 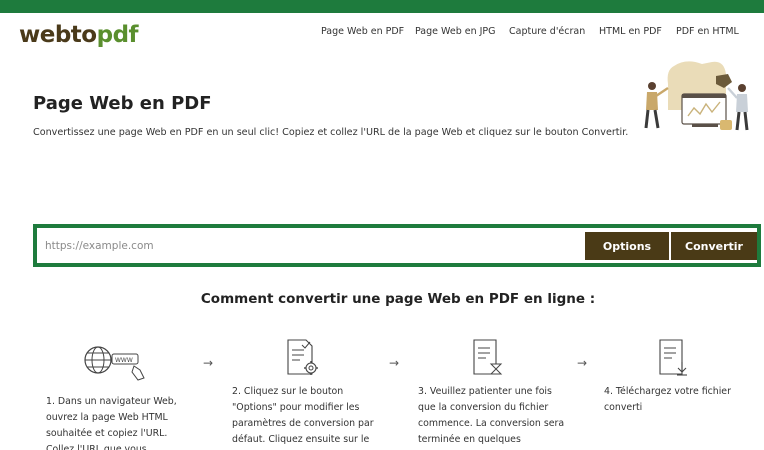 I want to click on step-3-line: terminée en quelques, so click(x=469, y=439).